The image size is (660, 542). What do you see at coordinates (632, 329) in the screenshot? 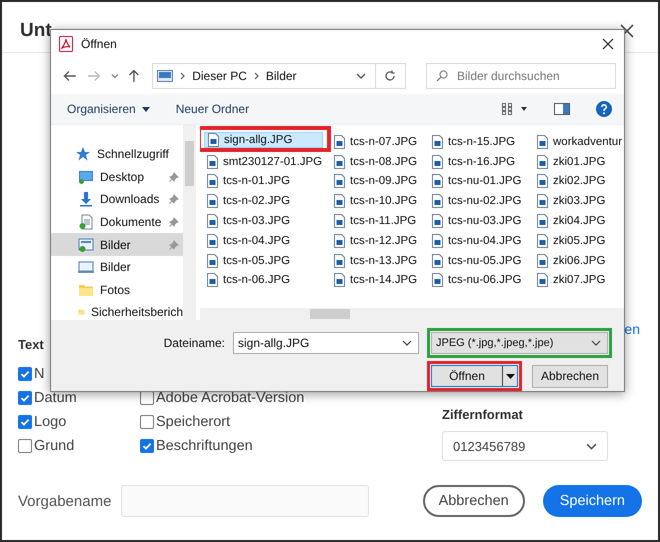
I see `link: en` at bounding box center [632, 329].